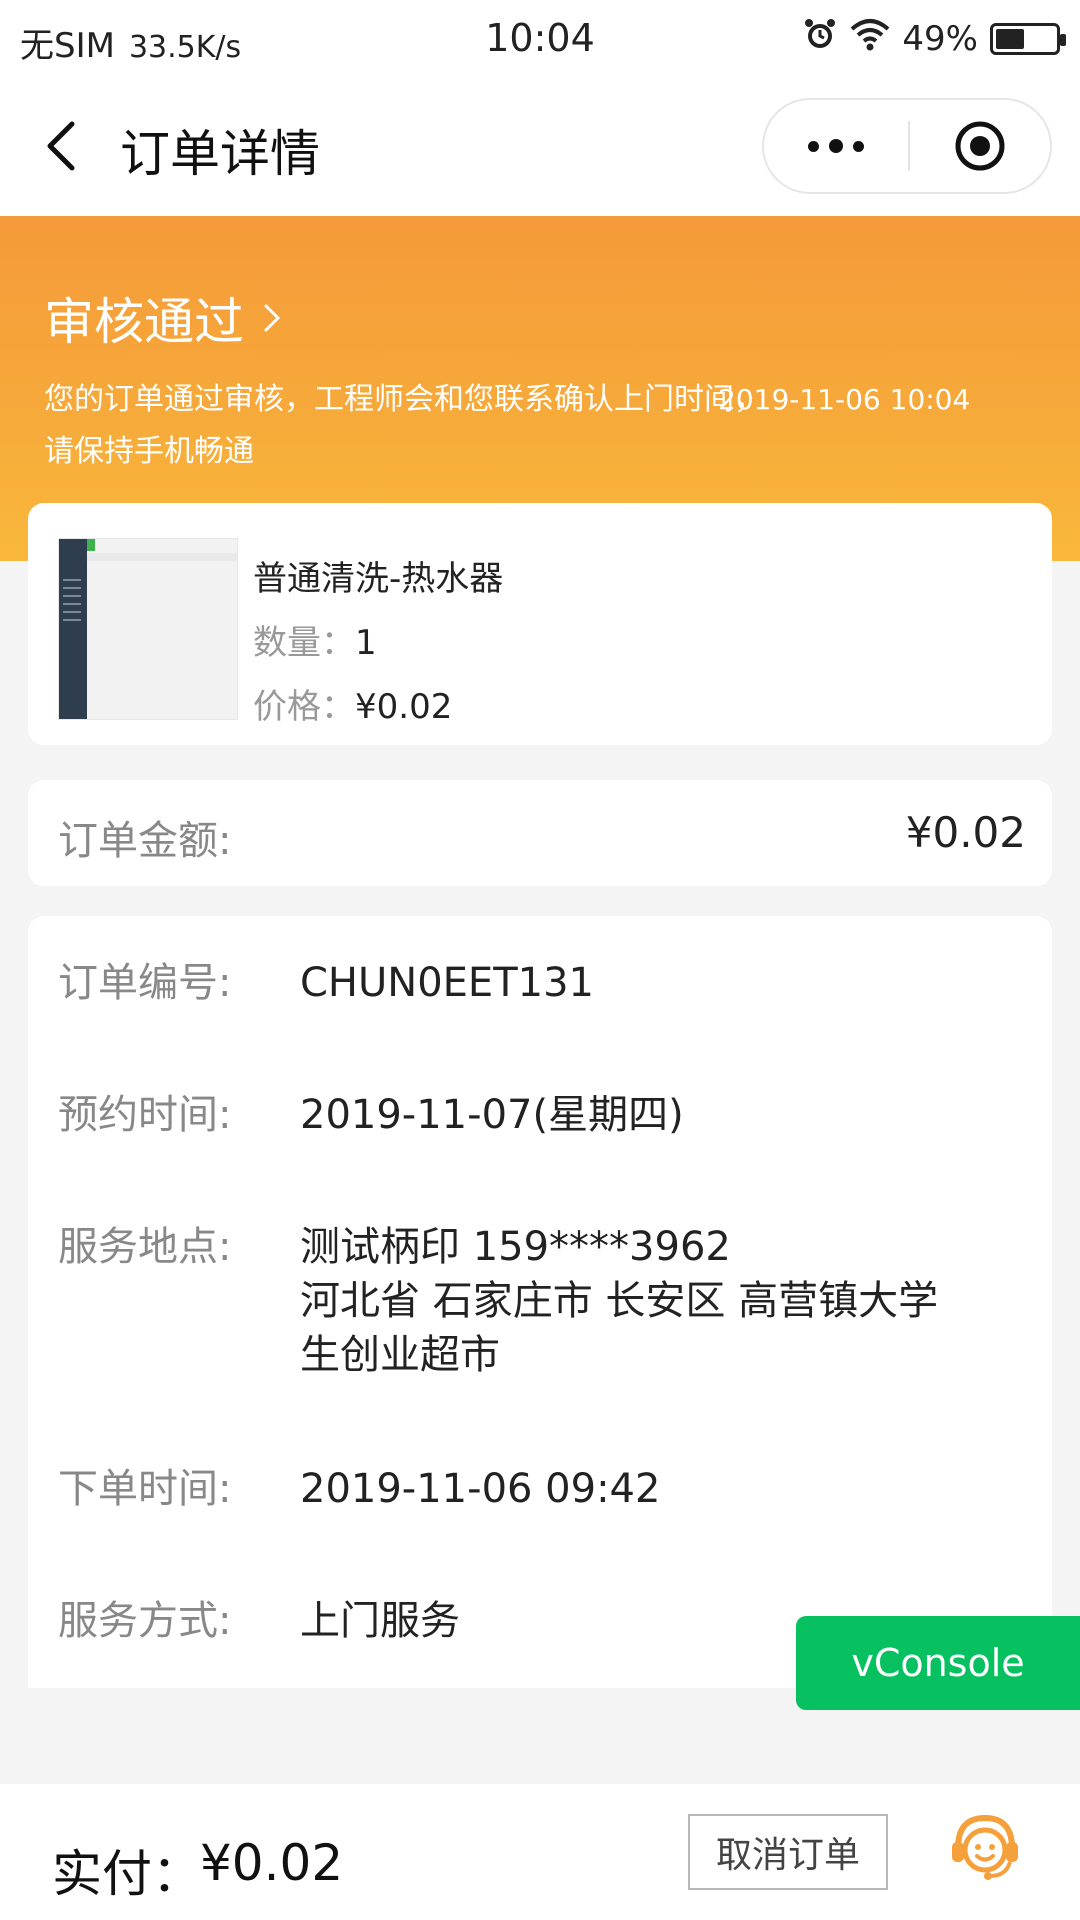 Image resolution: width=1080 pixels, height=1920 pixels. I want to click on order-status-description: 您的订单通过审核，工程师会和您联系确认上门时间，请保持手机畅通, so click(404, 425).